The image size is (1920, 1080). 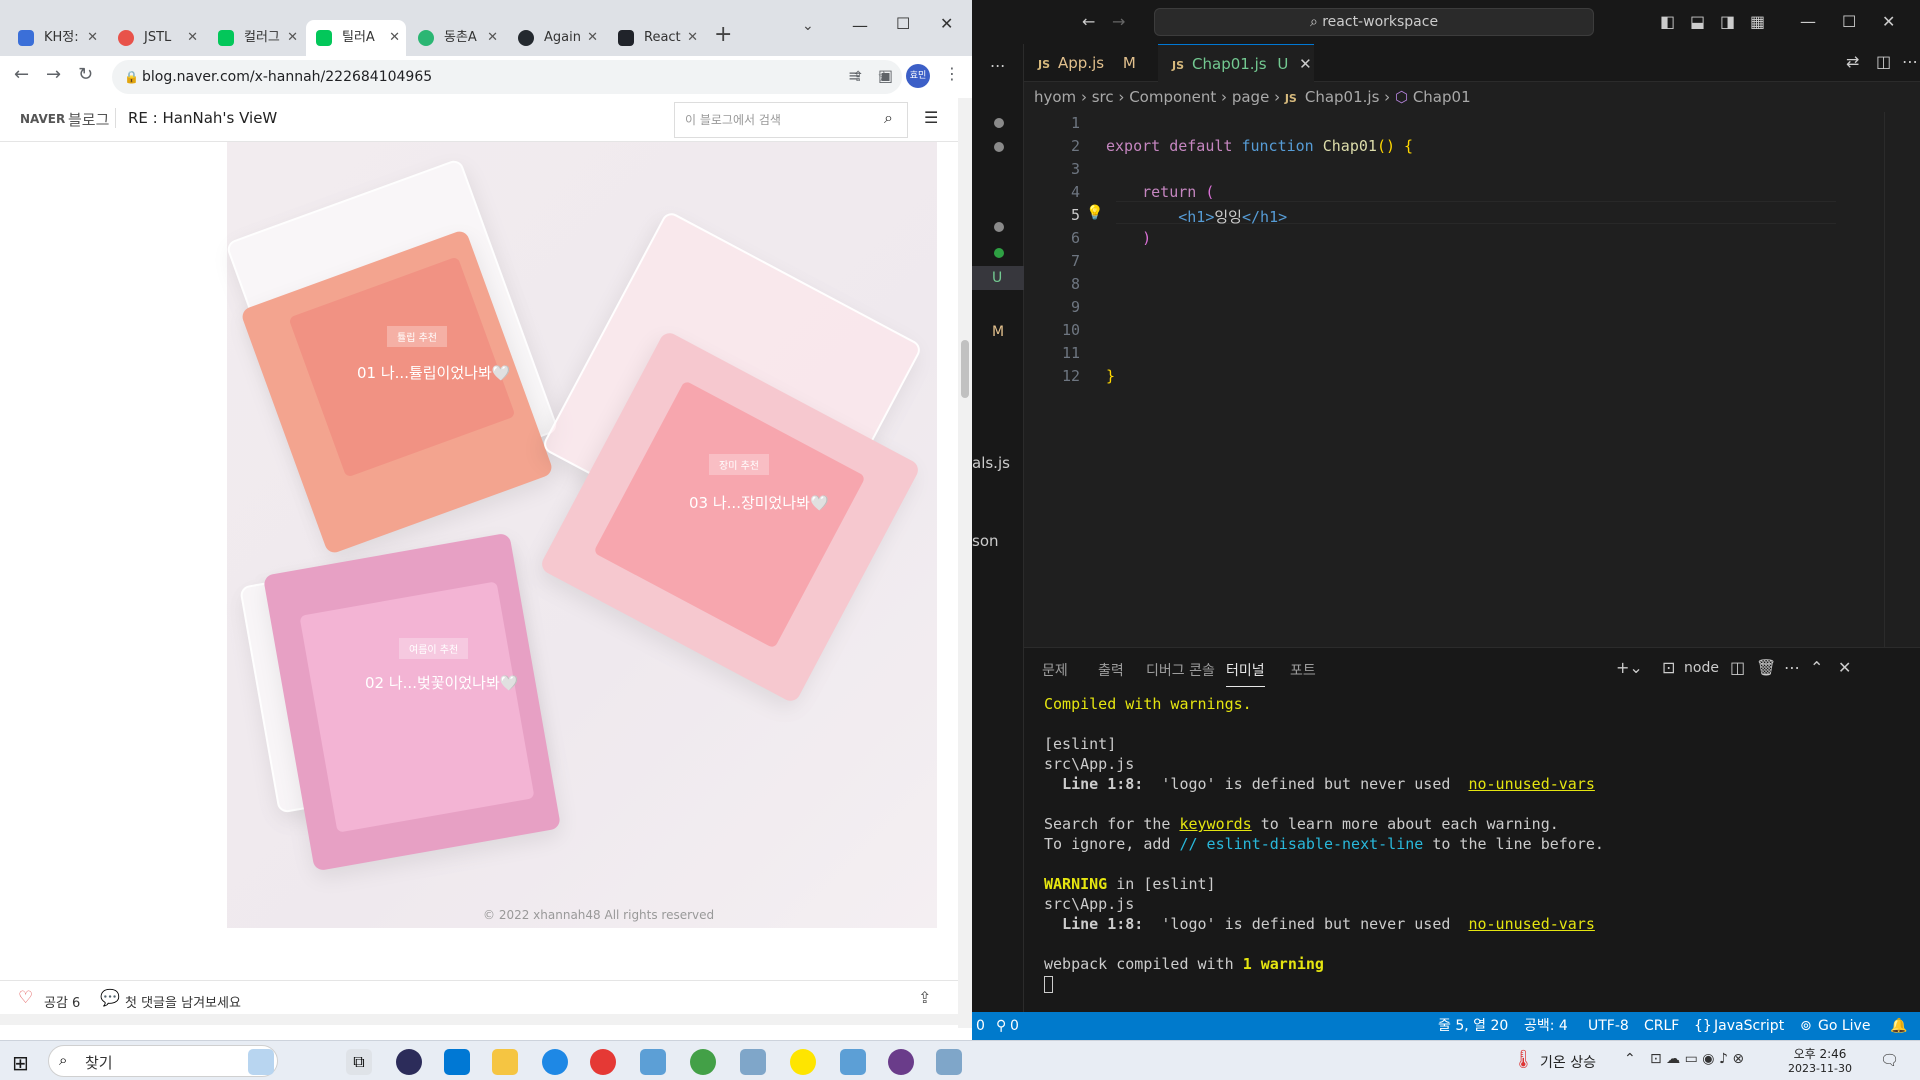 I want to click on browser-tab: KH정: ✕, so click(x=56, y=40).